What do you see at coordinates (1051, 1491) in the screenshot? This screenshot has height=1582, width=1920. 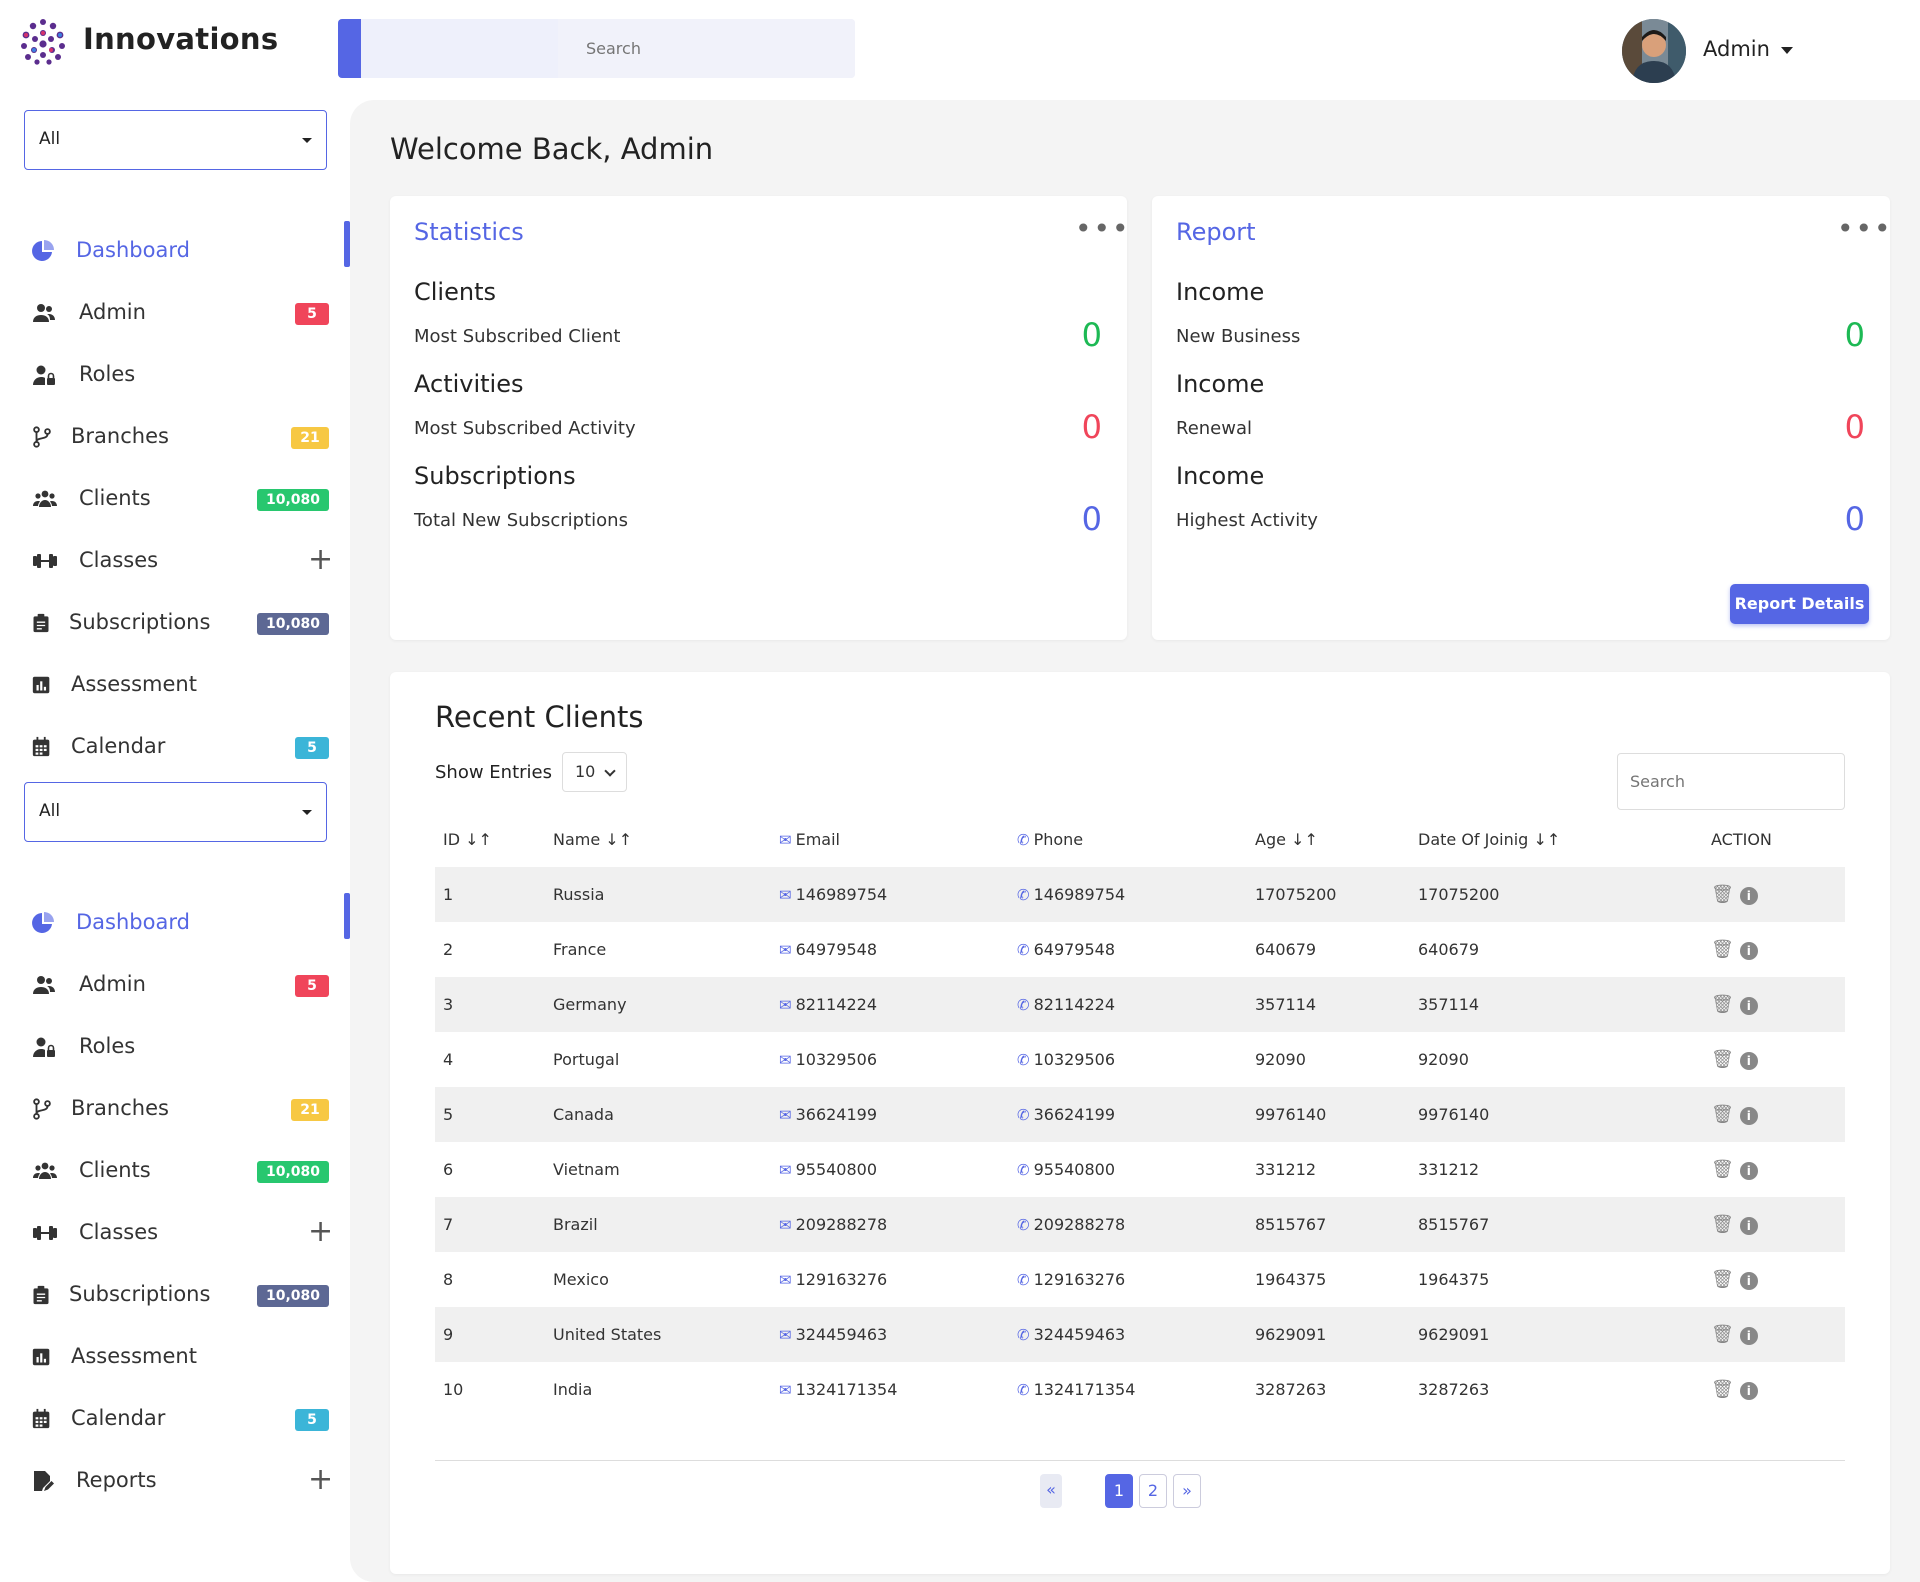 I see `pagination-prev: «` at bounding box center [1051, 1491].